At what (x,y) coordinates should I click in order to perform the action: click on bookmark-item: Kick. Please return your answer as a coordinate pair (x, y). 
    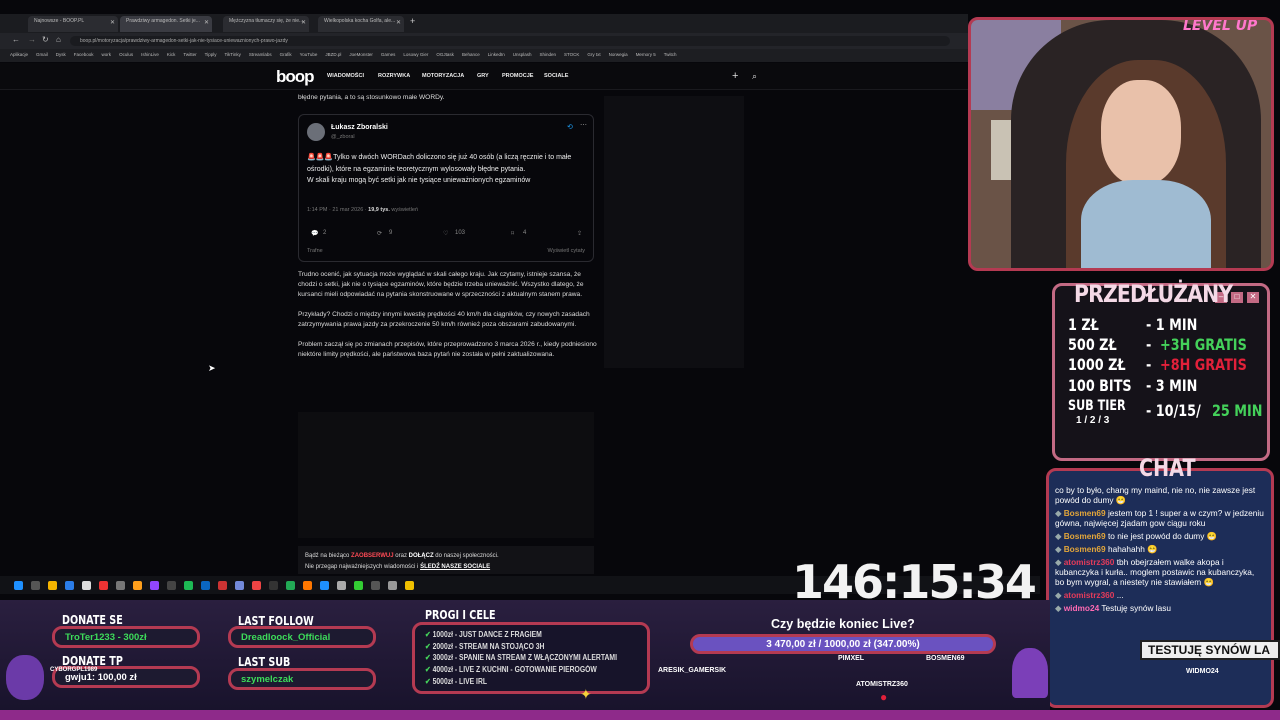
    Looking at the image, I should click on (171, 55).